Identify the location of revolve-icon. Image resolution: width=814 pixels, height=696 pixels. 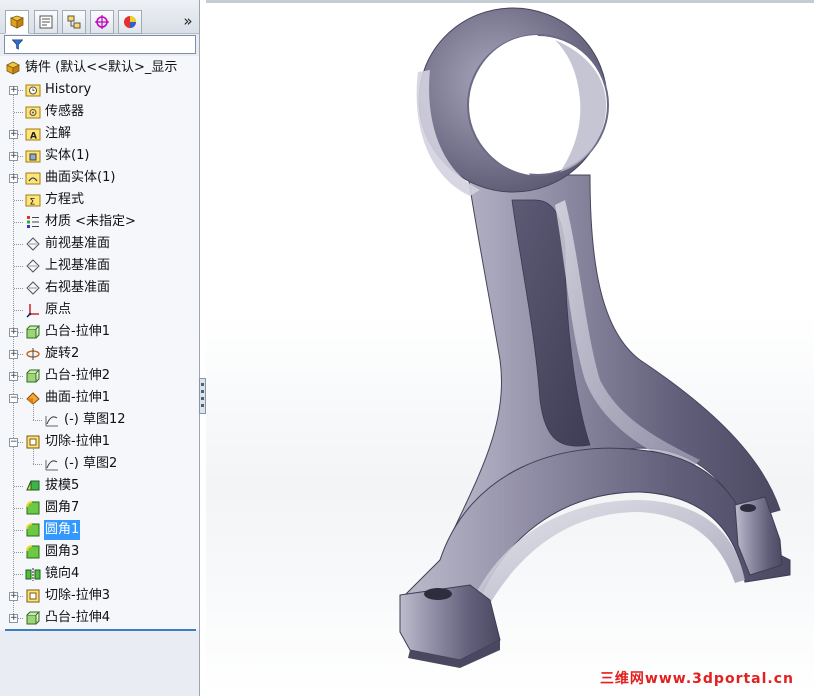
(33, 354).